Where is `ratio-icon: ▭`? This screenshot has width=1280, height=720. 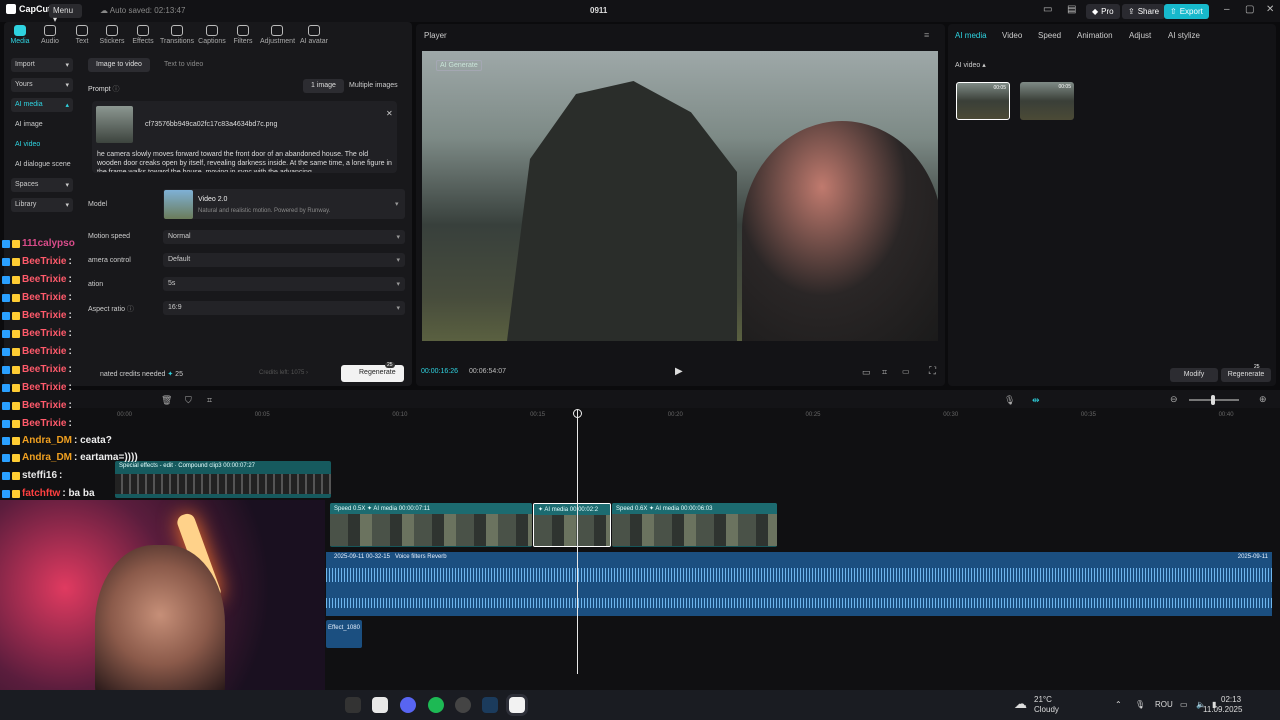 ratio-icon: ▭ is located at coordinates (906, 371).